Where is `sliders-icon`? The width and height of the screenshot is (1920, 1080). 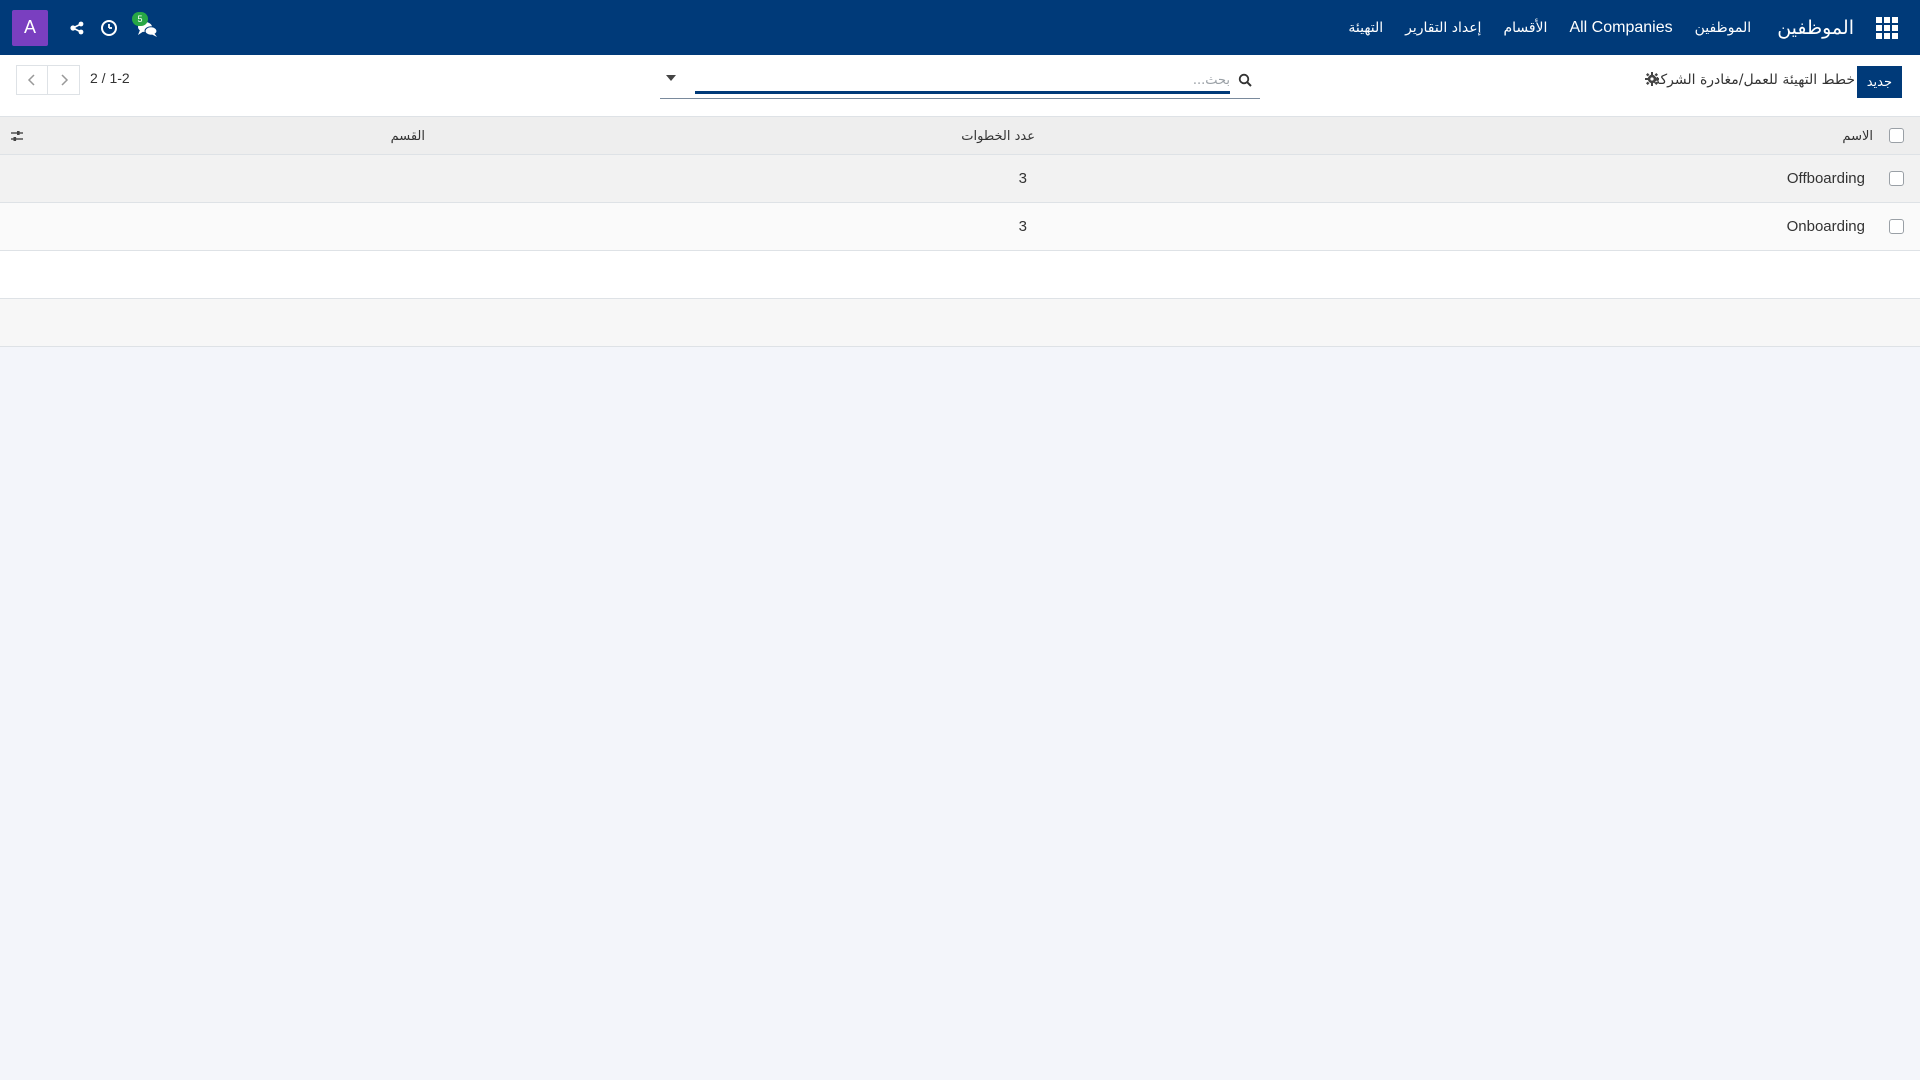
sliders-icon is located at coordinates (17, 136).